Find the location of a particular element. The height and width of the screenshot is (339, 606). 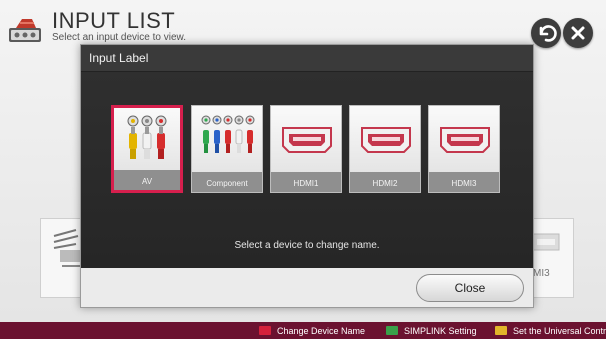

dialog-title-bar: Input Label is located at coordinates (307, 58).